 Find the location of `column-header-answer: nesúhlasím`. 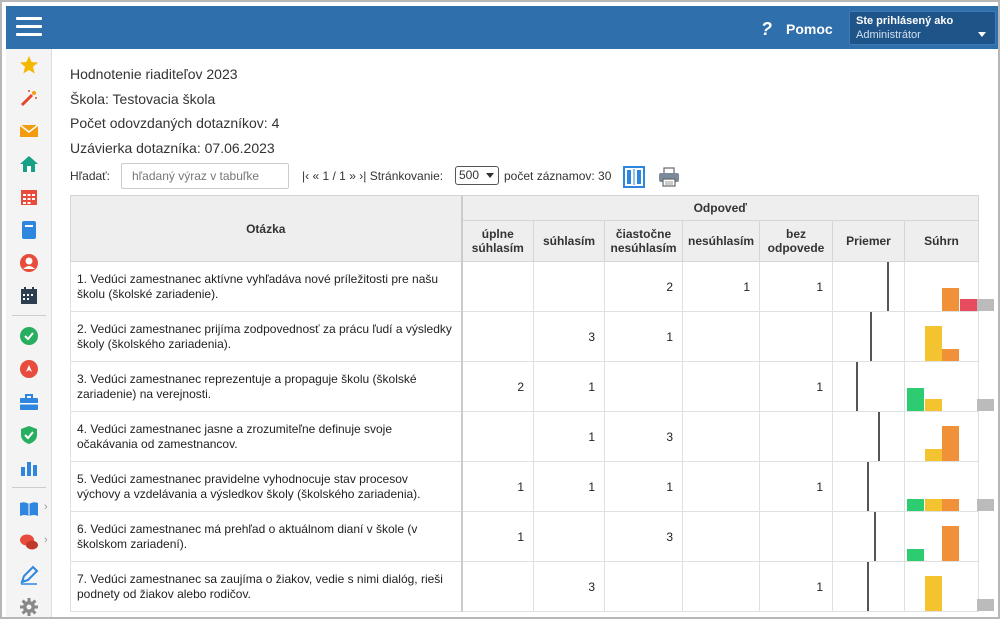

column-header-answer: nesúhlasím is located at coordinates (721, 241).